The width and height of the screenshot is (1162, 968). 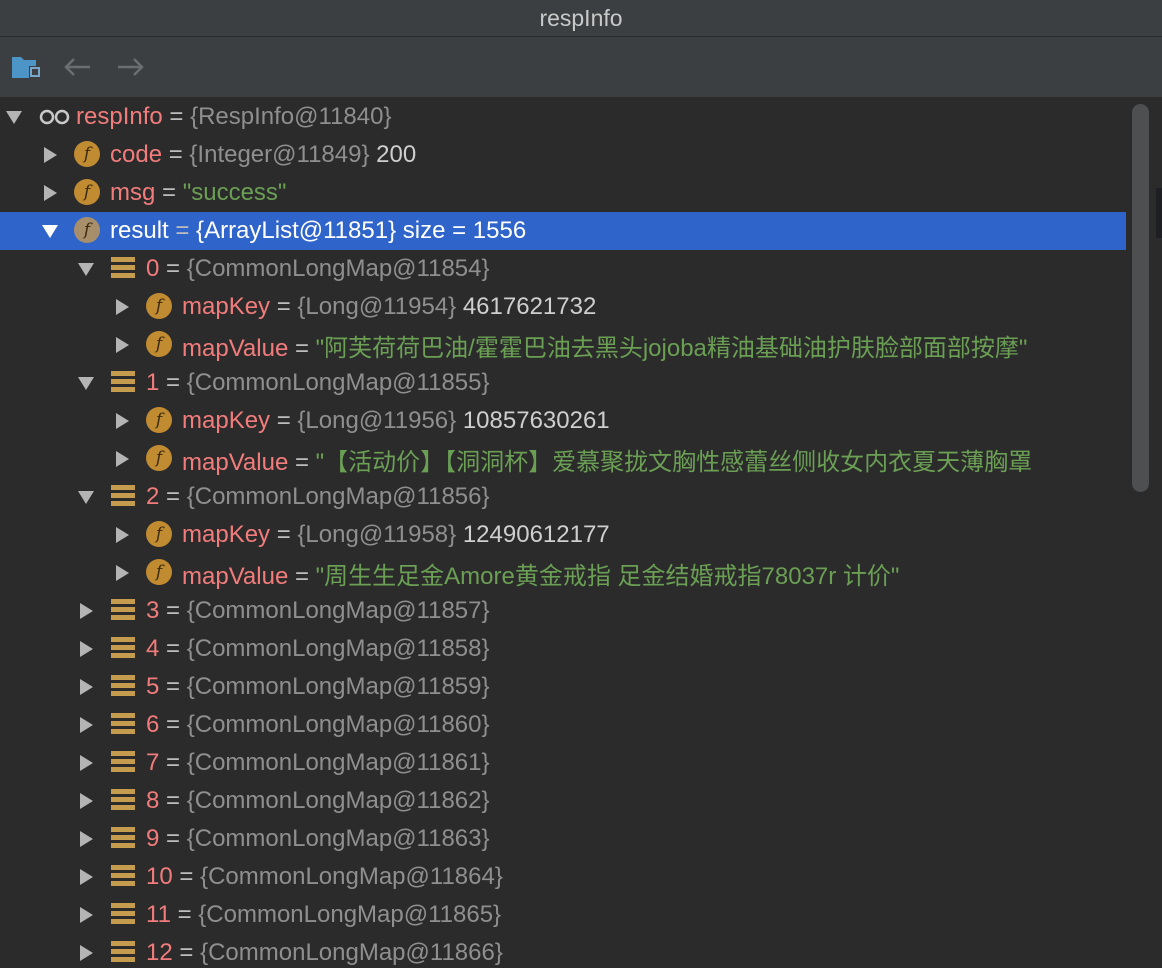 I want to click on var-value: 200, so click(x=396, y=154).